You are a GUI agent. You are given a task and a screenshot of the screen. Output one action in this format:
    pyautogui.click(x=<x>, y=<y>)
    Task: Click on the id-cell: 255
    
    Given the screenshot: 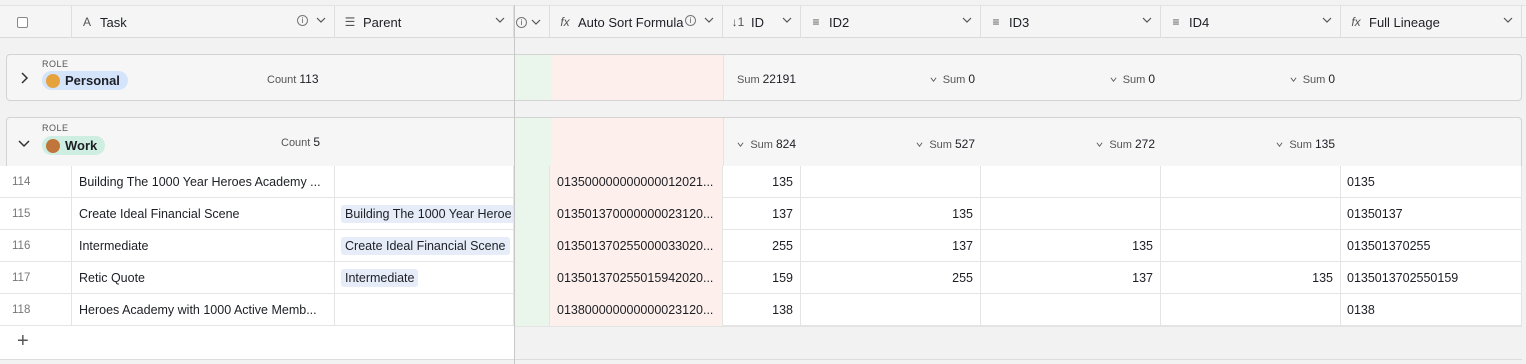 What is the action you would take?
    pyautogui.click(x=762, y=246)
    